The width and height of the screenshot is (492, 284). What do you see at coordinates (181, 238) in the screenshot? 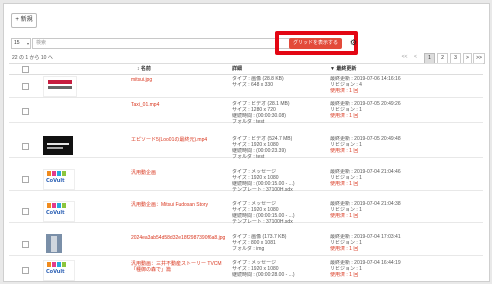
I see `item-name-link: 2024ea3ab54d58d32e18f2987390f6a8.jpg` at bounding box center [181, 238].